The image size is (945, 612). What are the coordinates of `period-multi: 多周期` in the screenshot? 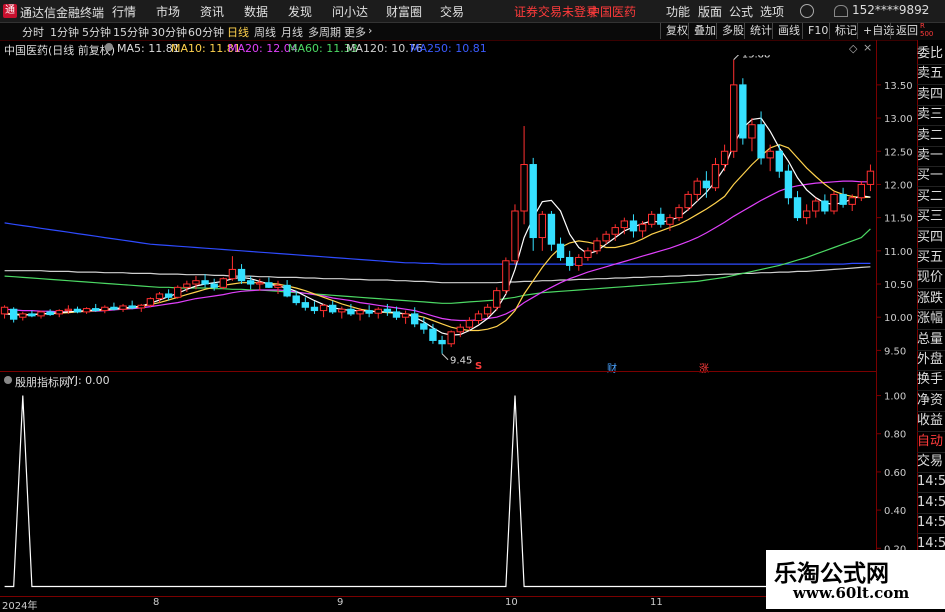 It's located at (324, 32).